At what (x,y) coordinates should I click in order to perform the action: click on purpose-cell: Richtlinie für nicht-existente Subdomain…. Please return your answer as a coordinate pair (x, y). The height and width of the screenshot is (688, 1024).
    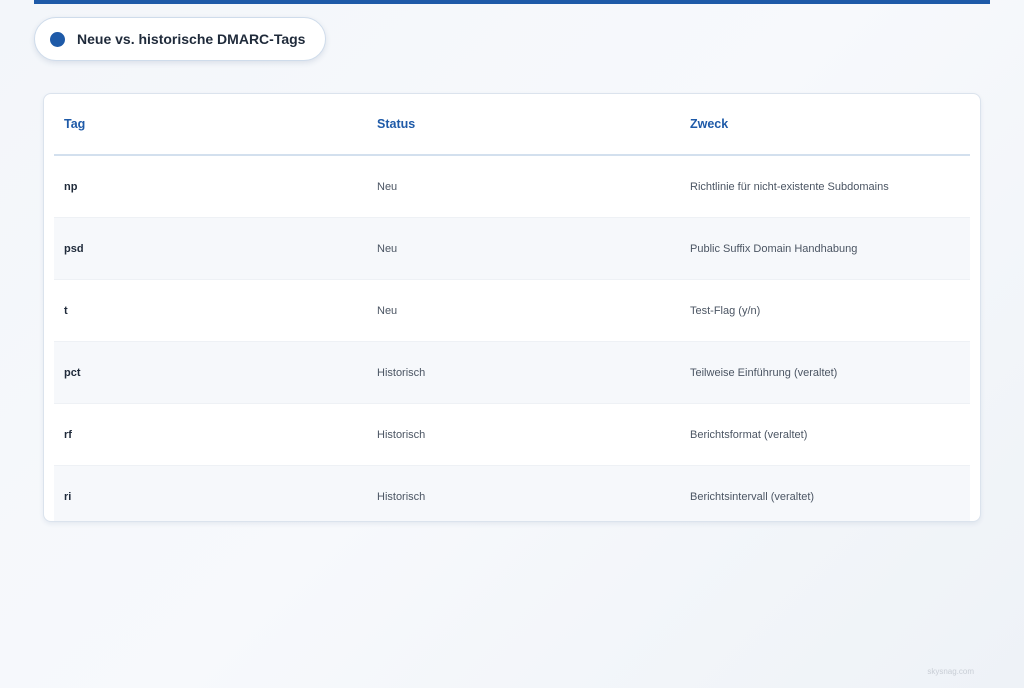
    Looking at the image, I should click on (825, 186).